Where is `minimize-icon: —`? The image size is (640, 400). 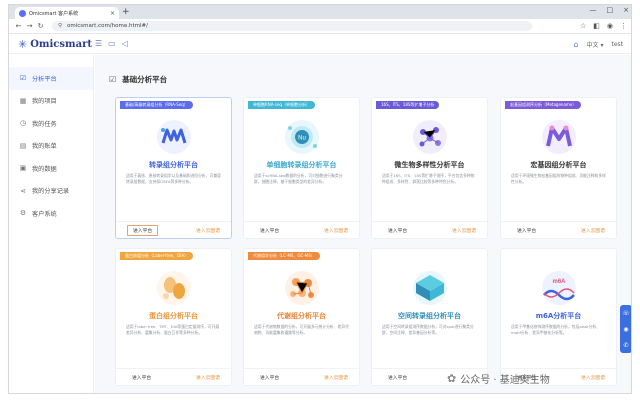 minimize-icon: — is located at coordinates (593, 10).